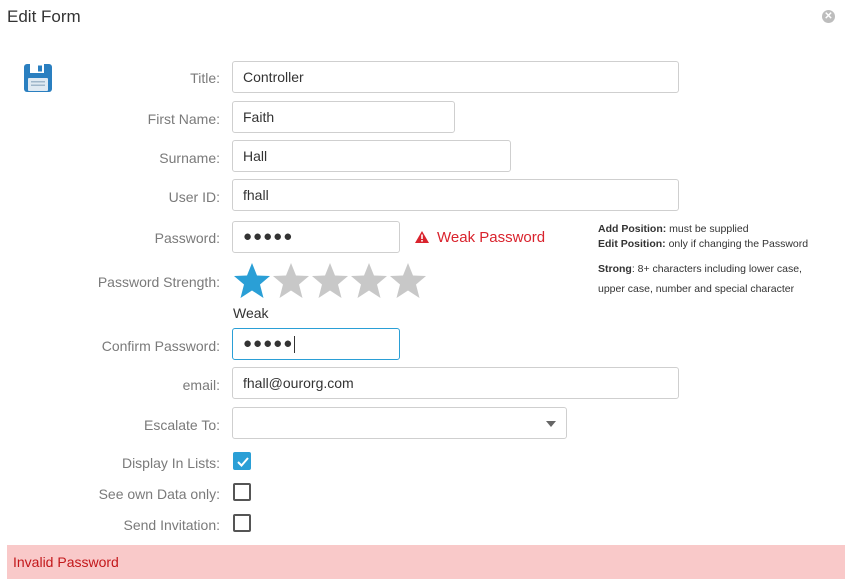  I want to click on title-input: Controller, so click(455, 77).